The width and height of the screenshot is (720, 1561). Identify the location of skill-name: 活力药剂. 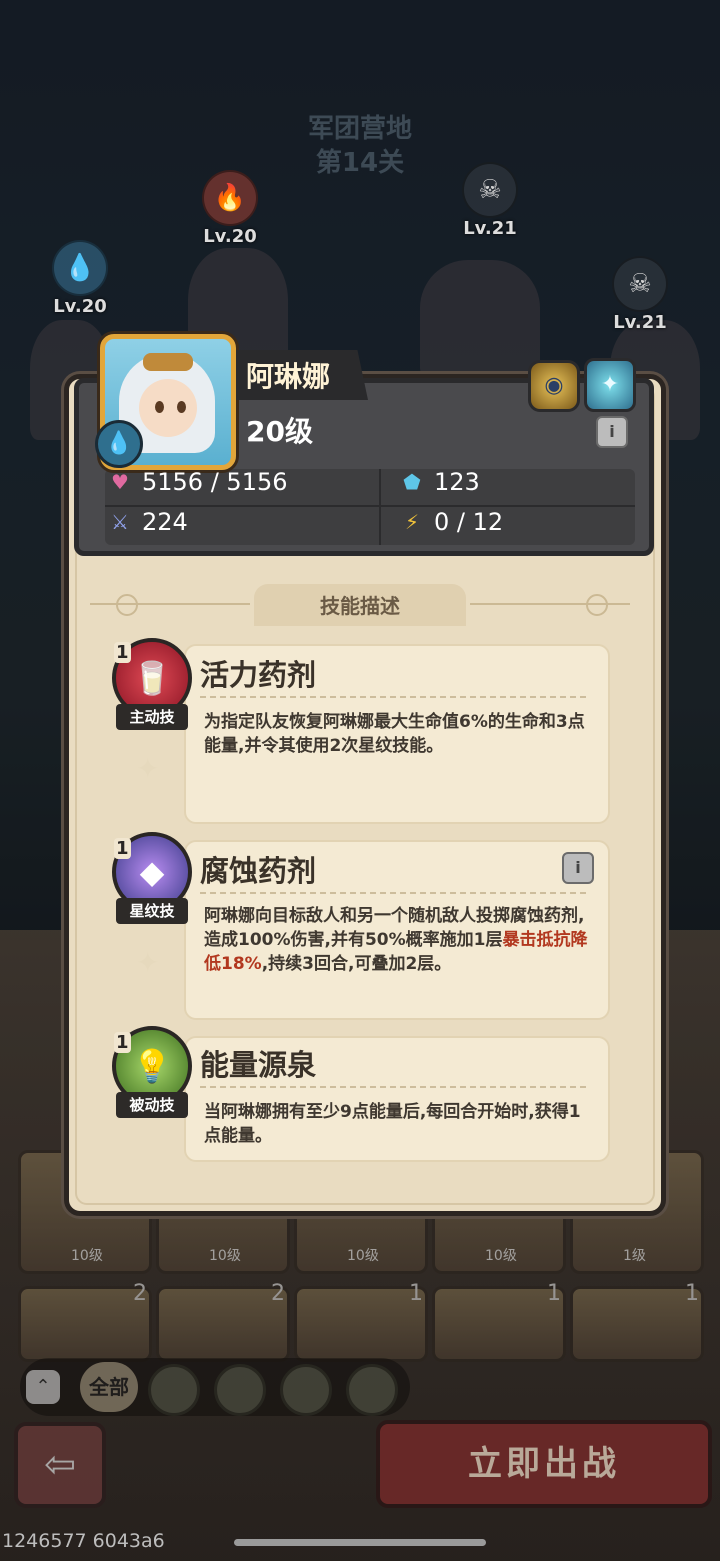
(258, 675).